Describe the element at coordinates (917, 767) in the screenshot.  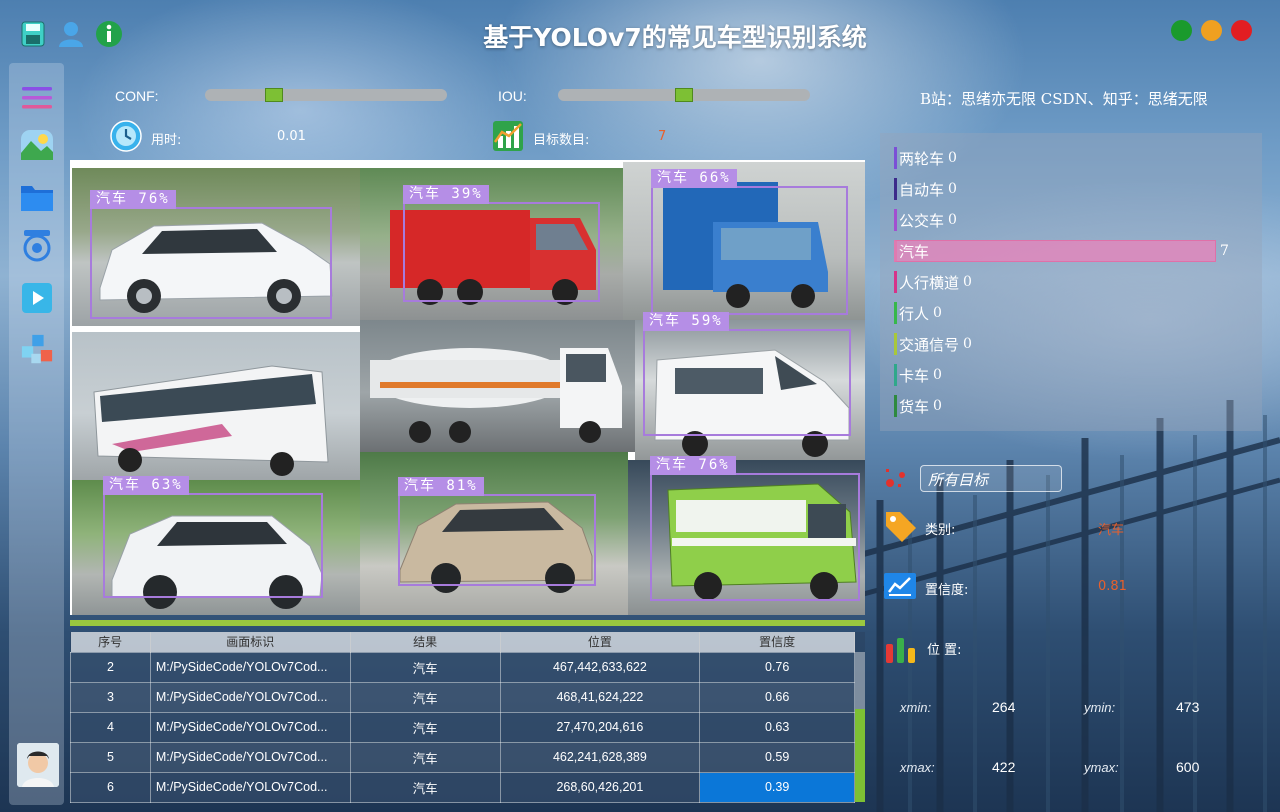
I see `xmax-label: xmax:` at that location.